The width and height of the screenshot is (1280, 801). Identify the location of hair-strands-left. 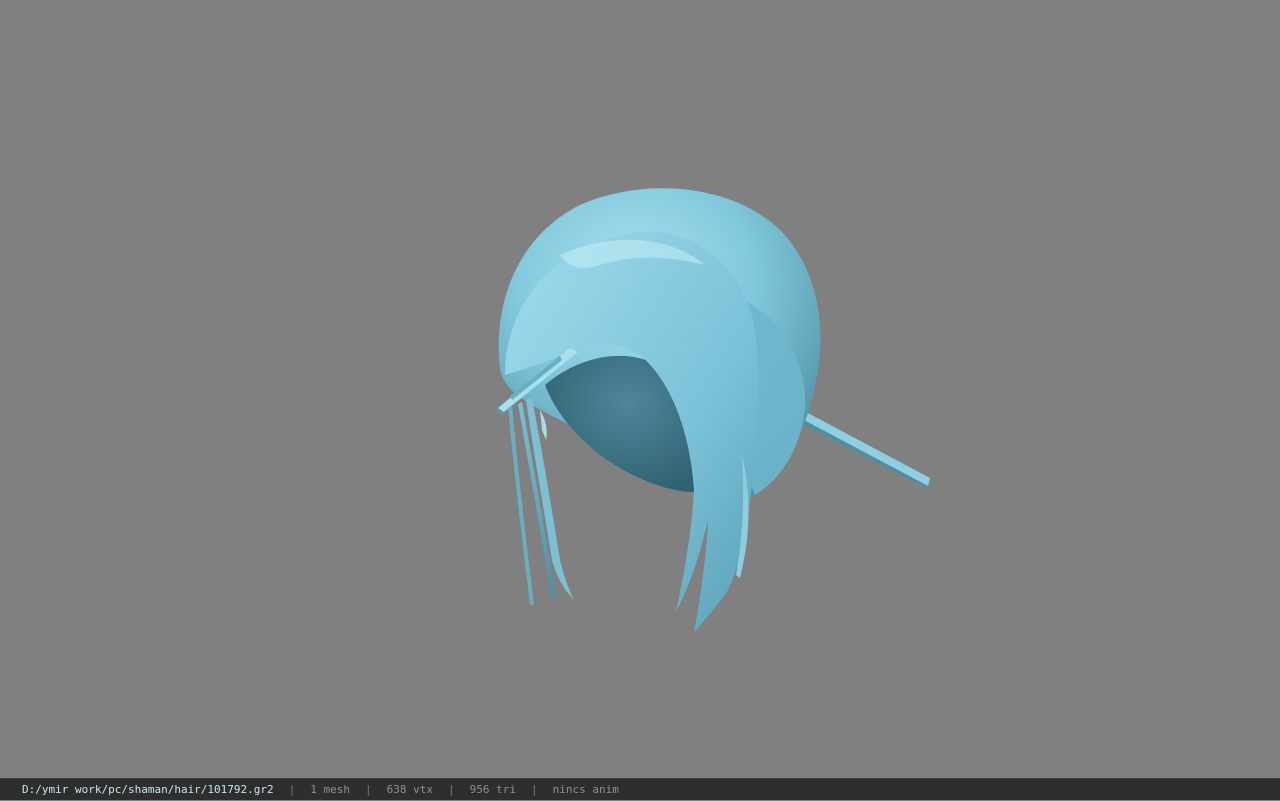
(541, 501).